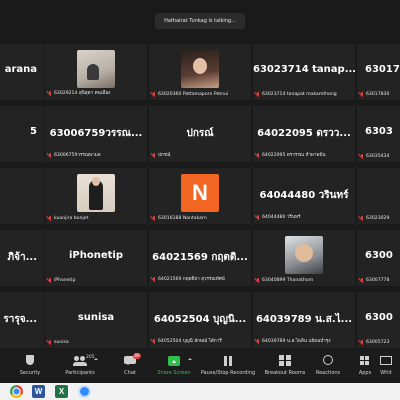  What do you see at coordinates (281, 217) in the screenshot?
I see `participant-caption-text: 64044480 วรินทร์` at bounding box center [281, 217].